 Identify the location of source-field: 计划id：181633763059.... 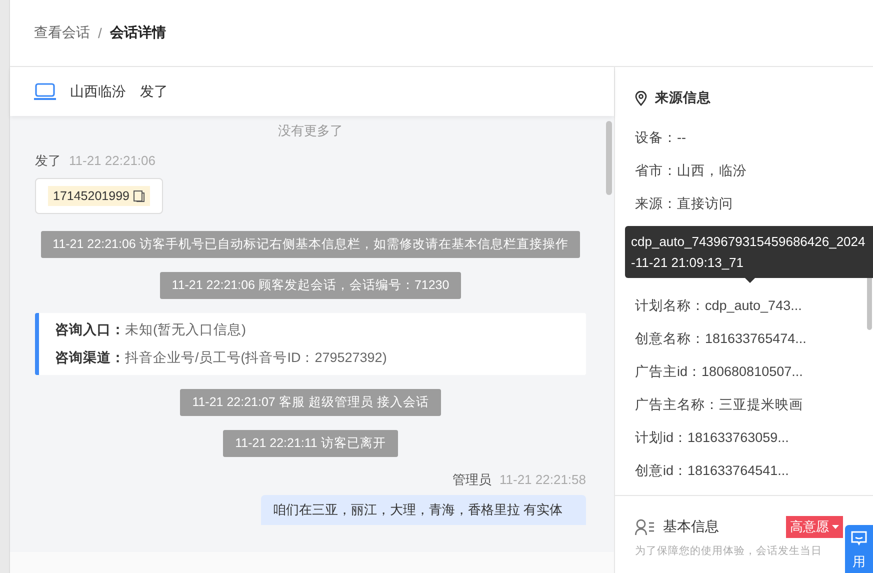
(712, 437).